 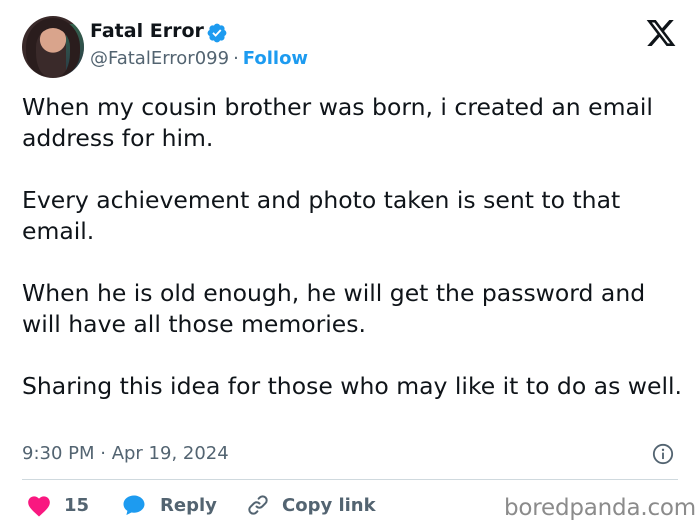 What do you see at coordinates (39, 506) in the screenshot?
I see `heart-icon` at bounding box center [39, 506].